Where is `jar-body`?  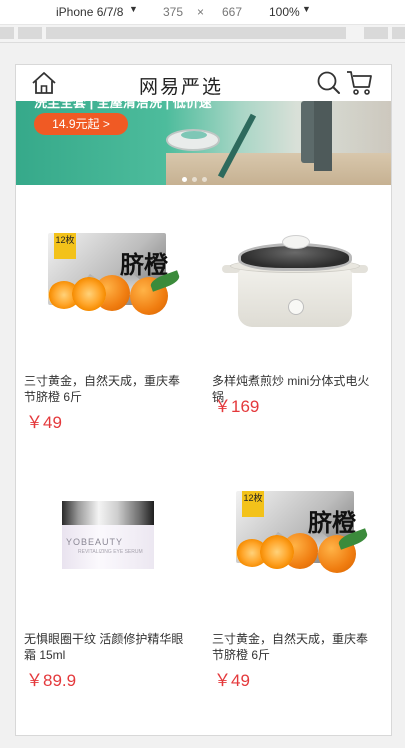
jar-body is located at coordinates (108, 547).